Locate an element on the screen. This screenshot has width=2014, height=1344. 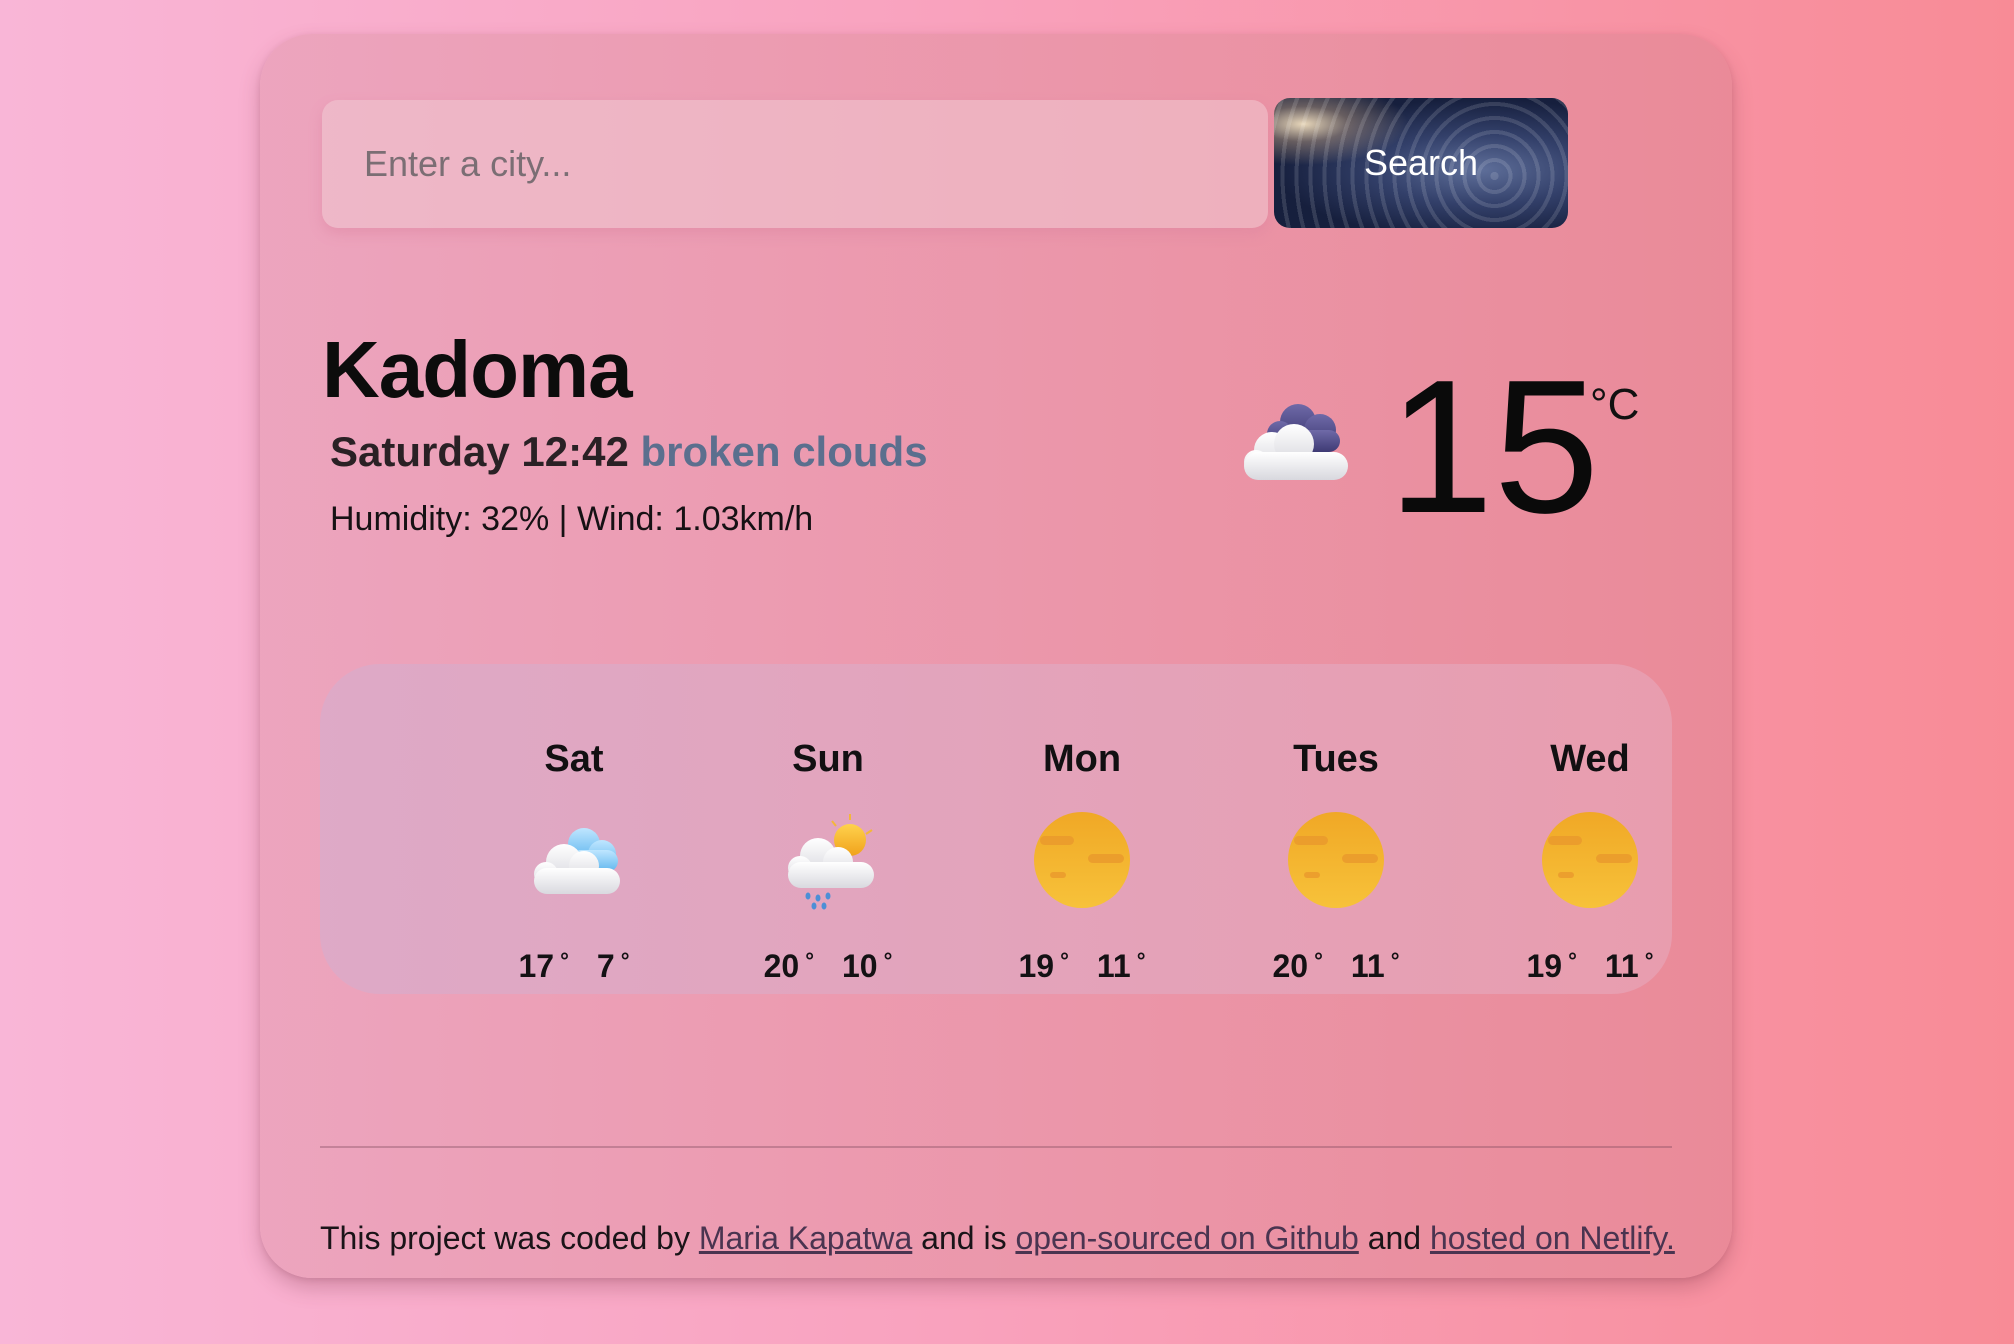
search-button-label: Search is located at coordinates (1421, 162).